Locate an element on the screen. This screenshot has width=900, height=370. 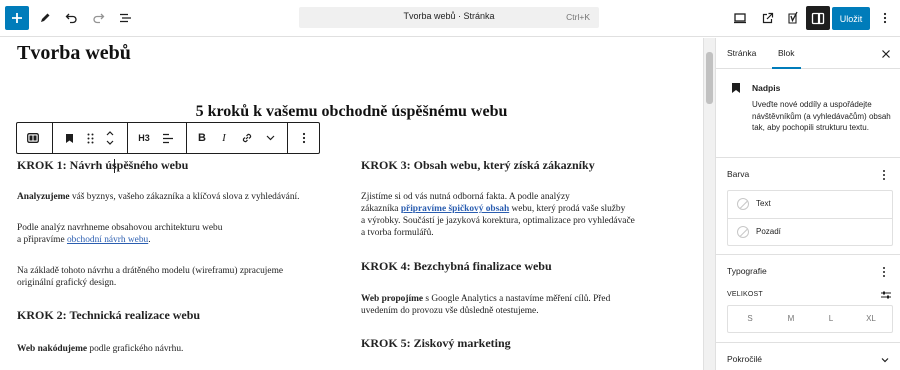
settings-button is located at coordinates (818, 18).